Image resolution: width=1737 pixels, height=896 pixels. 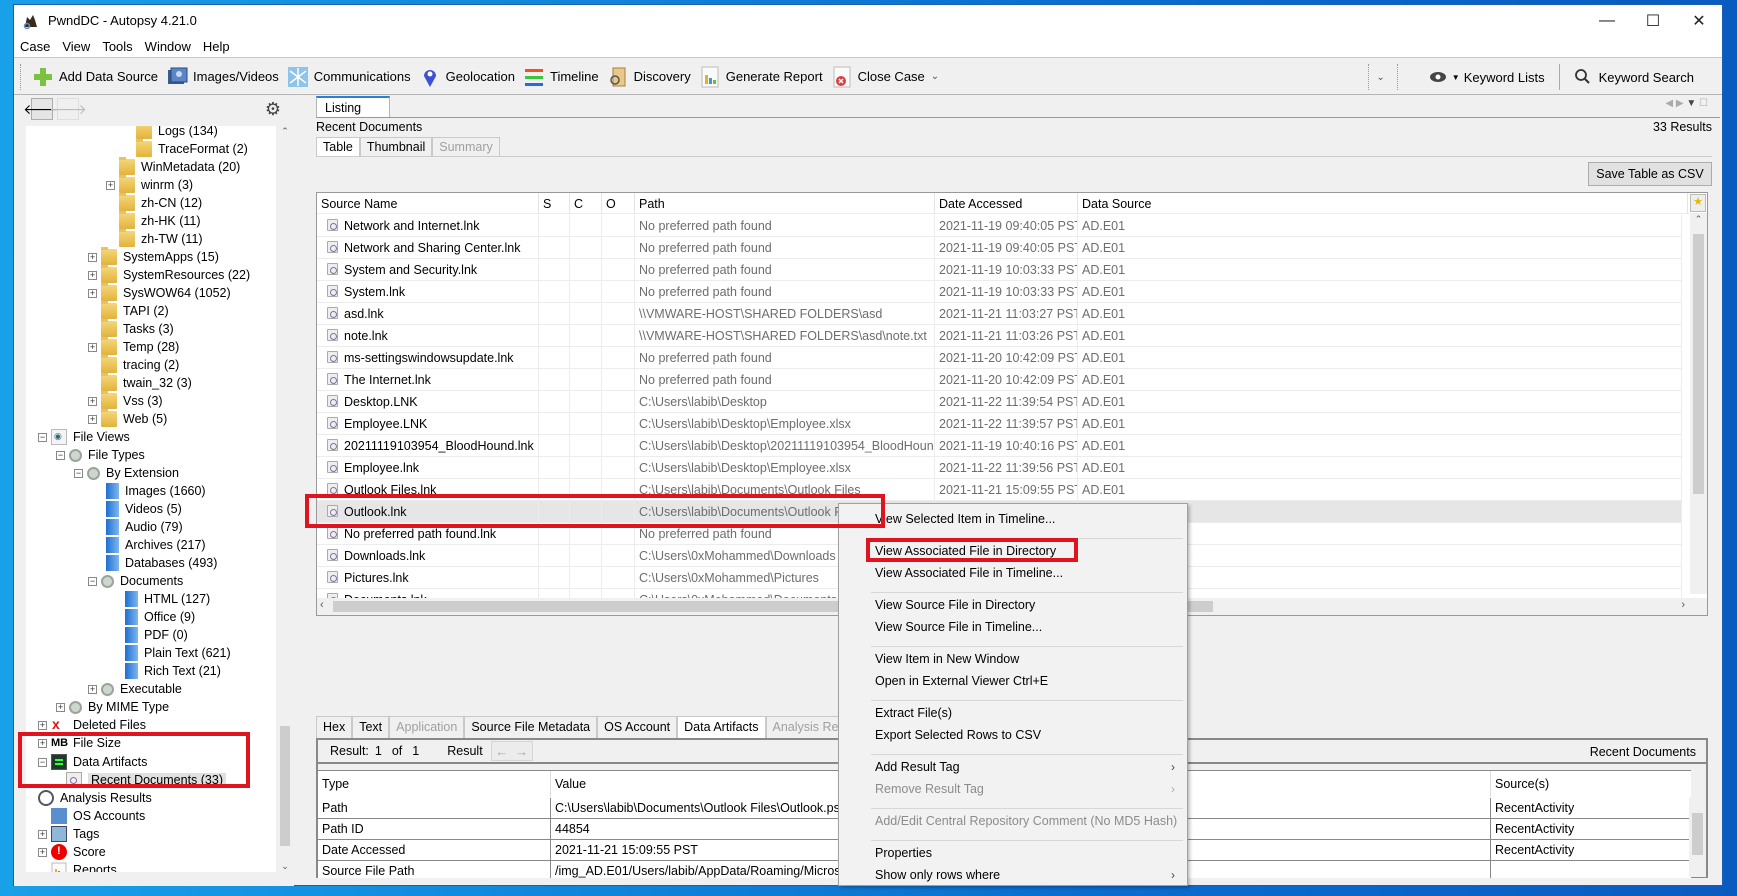 I want to click on scroll-left-icon: ‹, so click(x=322, y=605).